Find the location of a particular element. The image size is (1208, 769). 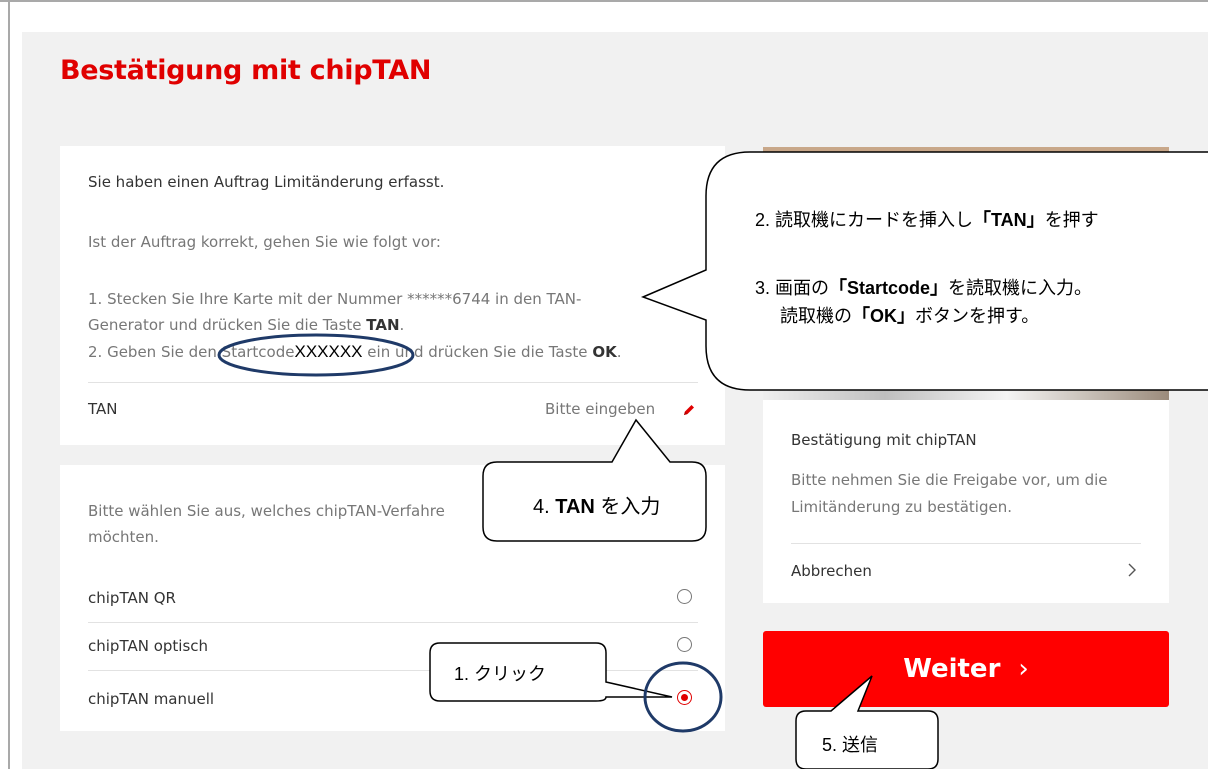

startcode-highlight-oval is located at coordinates (316, 355).